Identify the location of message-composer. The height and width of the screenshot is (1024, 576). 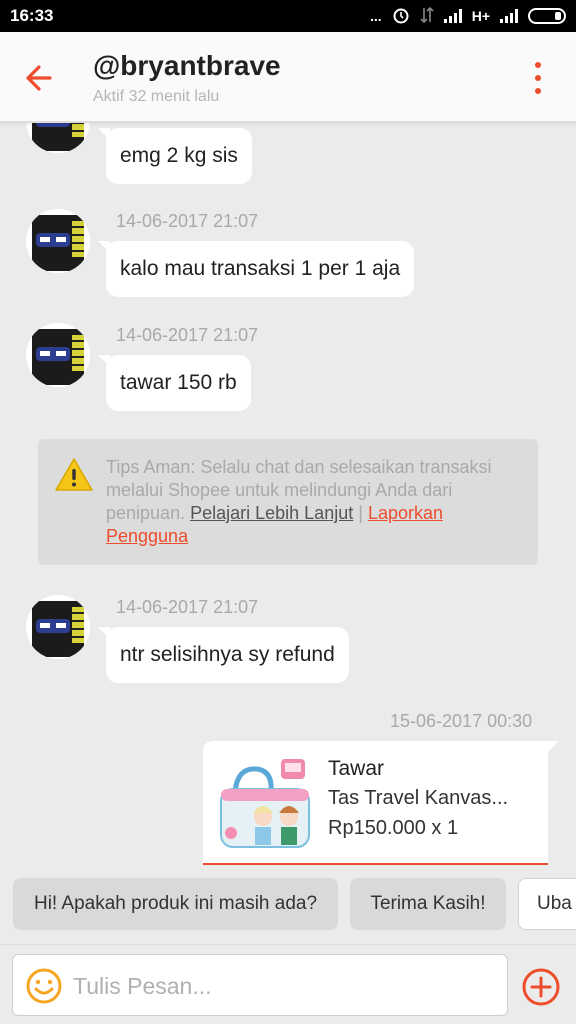
(288, 984).